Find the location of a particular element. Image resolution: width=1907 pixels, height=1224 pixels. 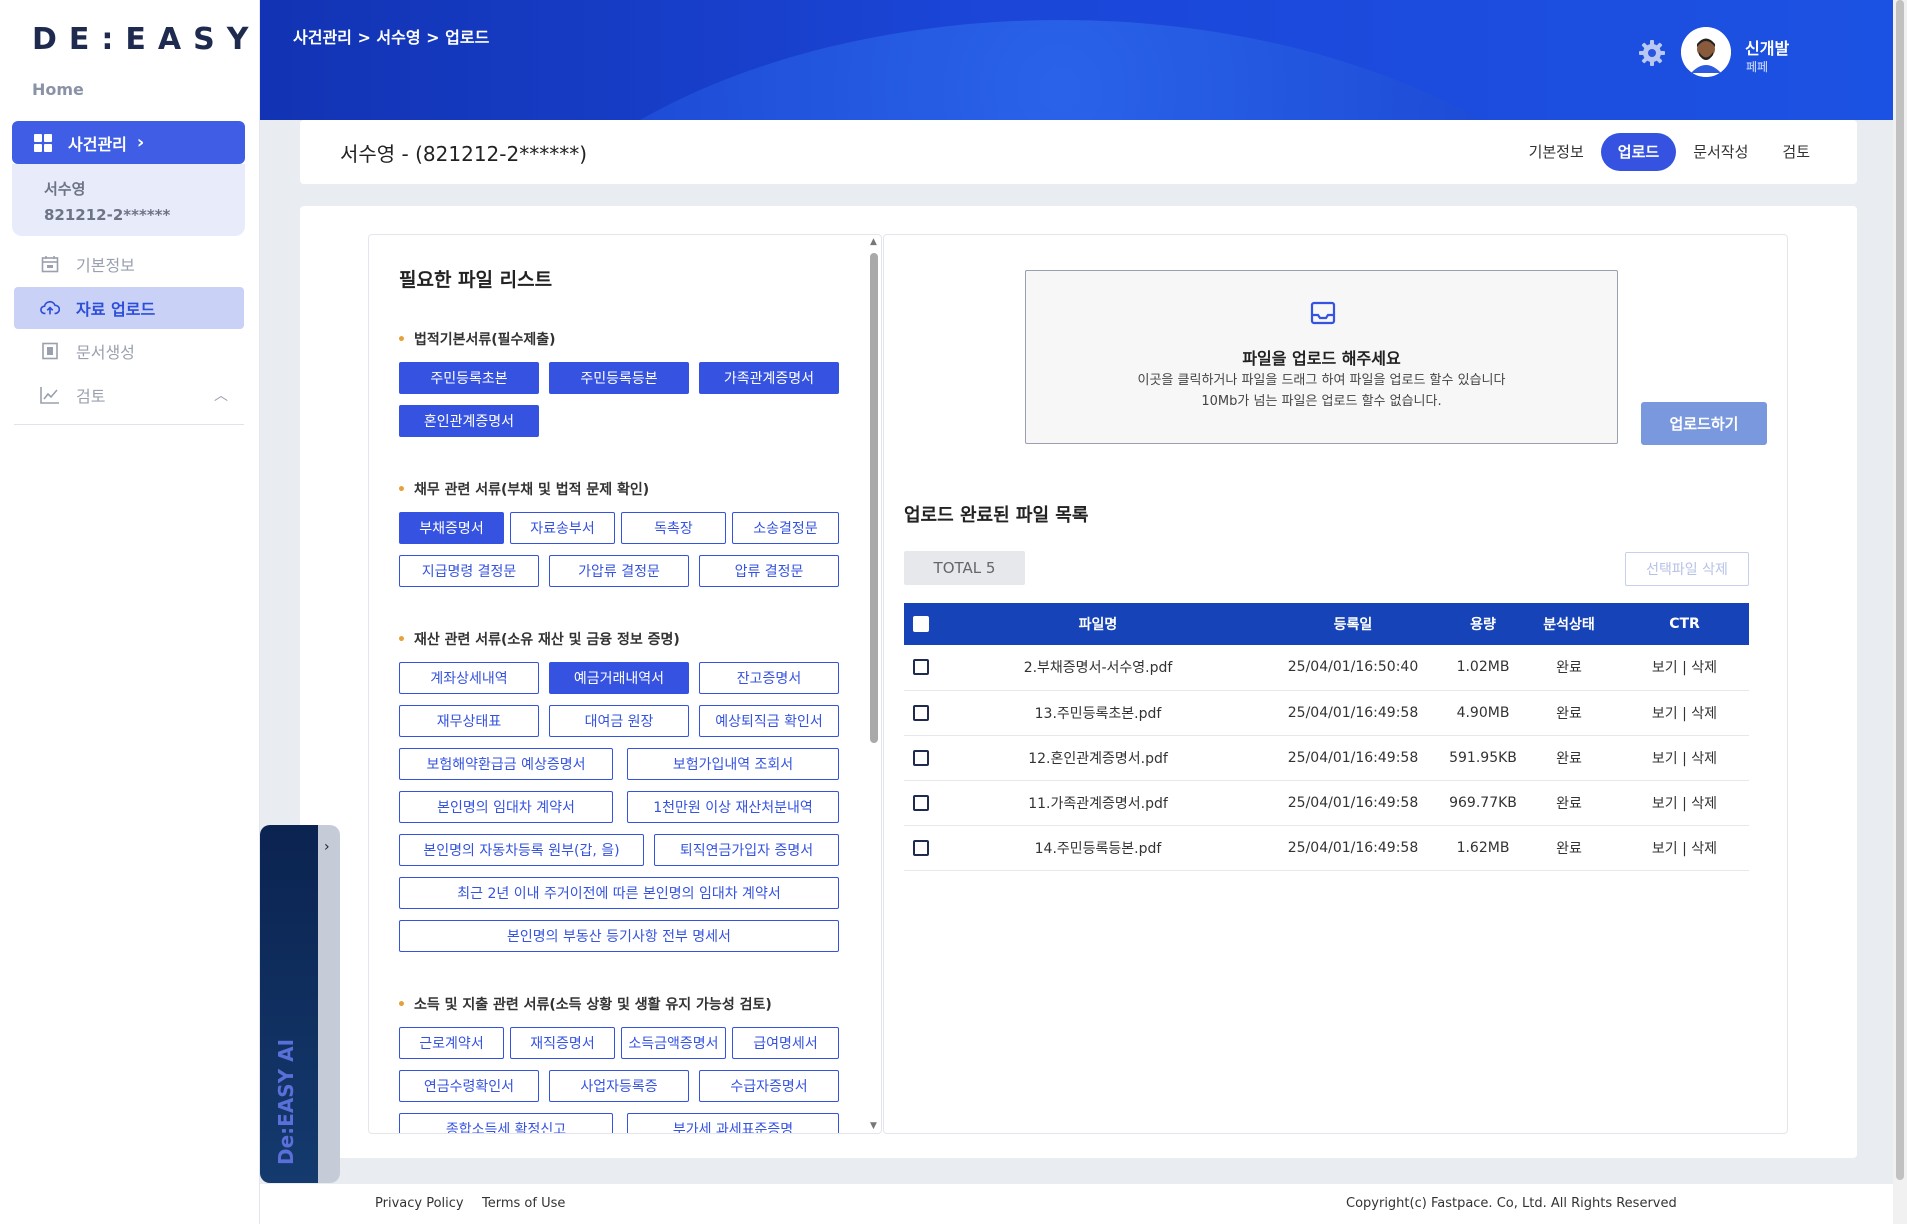

select-all-checkbox is located at coordinates (921, 624).